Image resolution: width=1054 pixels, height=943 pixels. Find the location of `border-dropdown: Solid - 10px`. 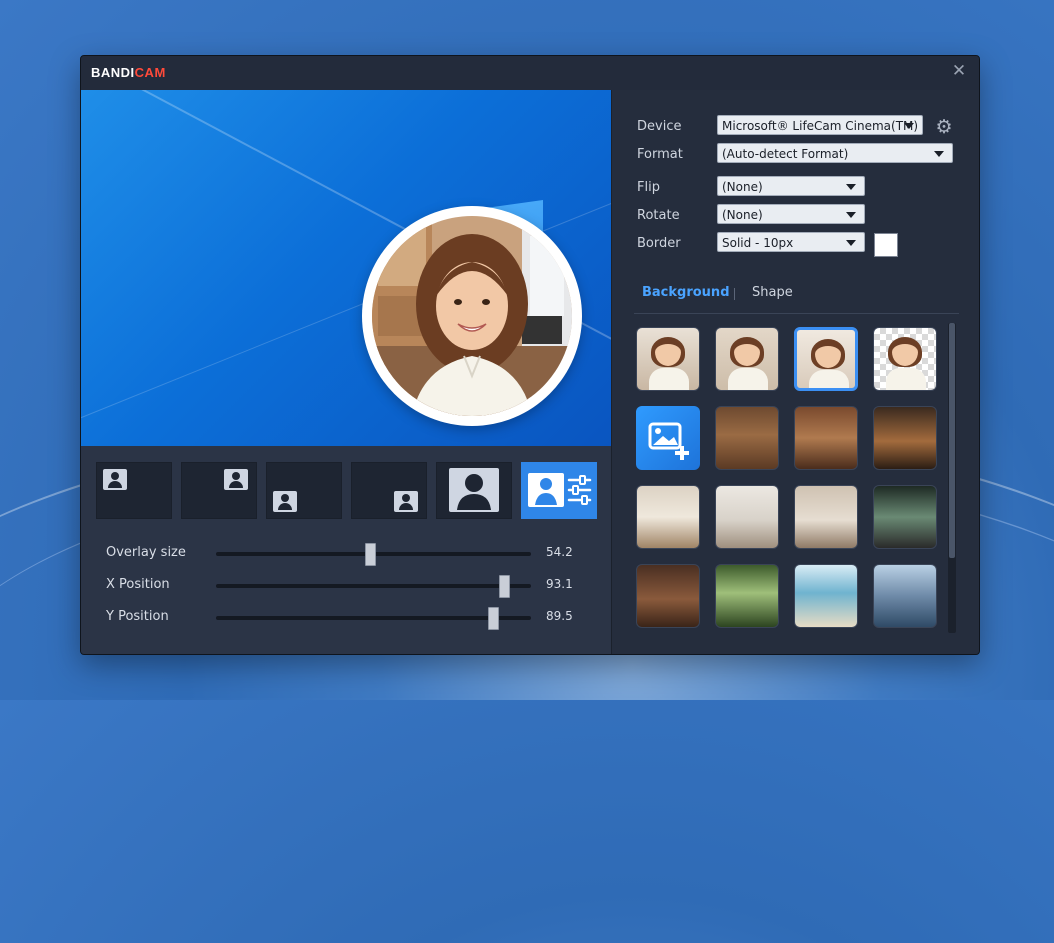

border-dropdown: Solid - 10px is located at coordinates (791, 242).